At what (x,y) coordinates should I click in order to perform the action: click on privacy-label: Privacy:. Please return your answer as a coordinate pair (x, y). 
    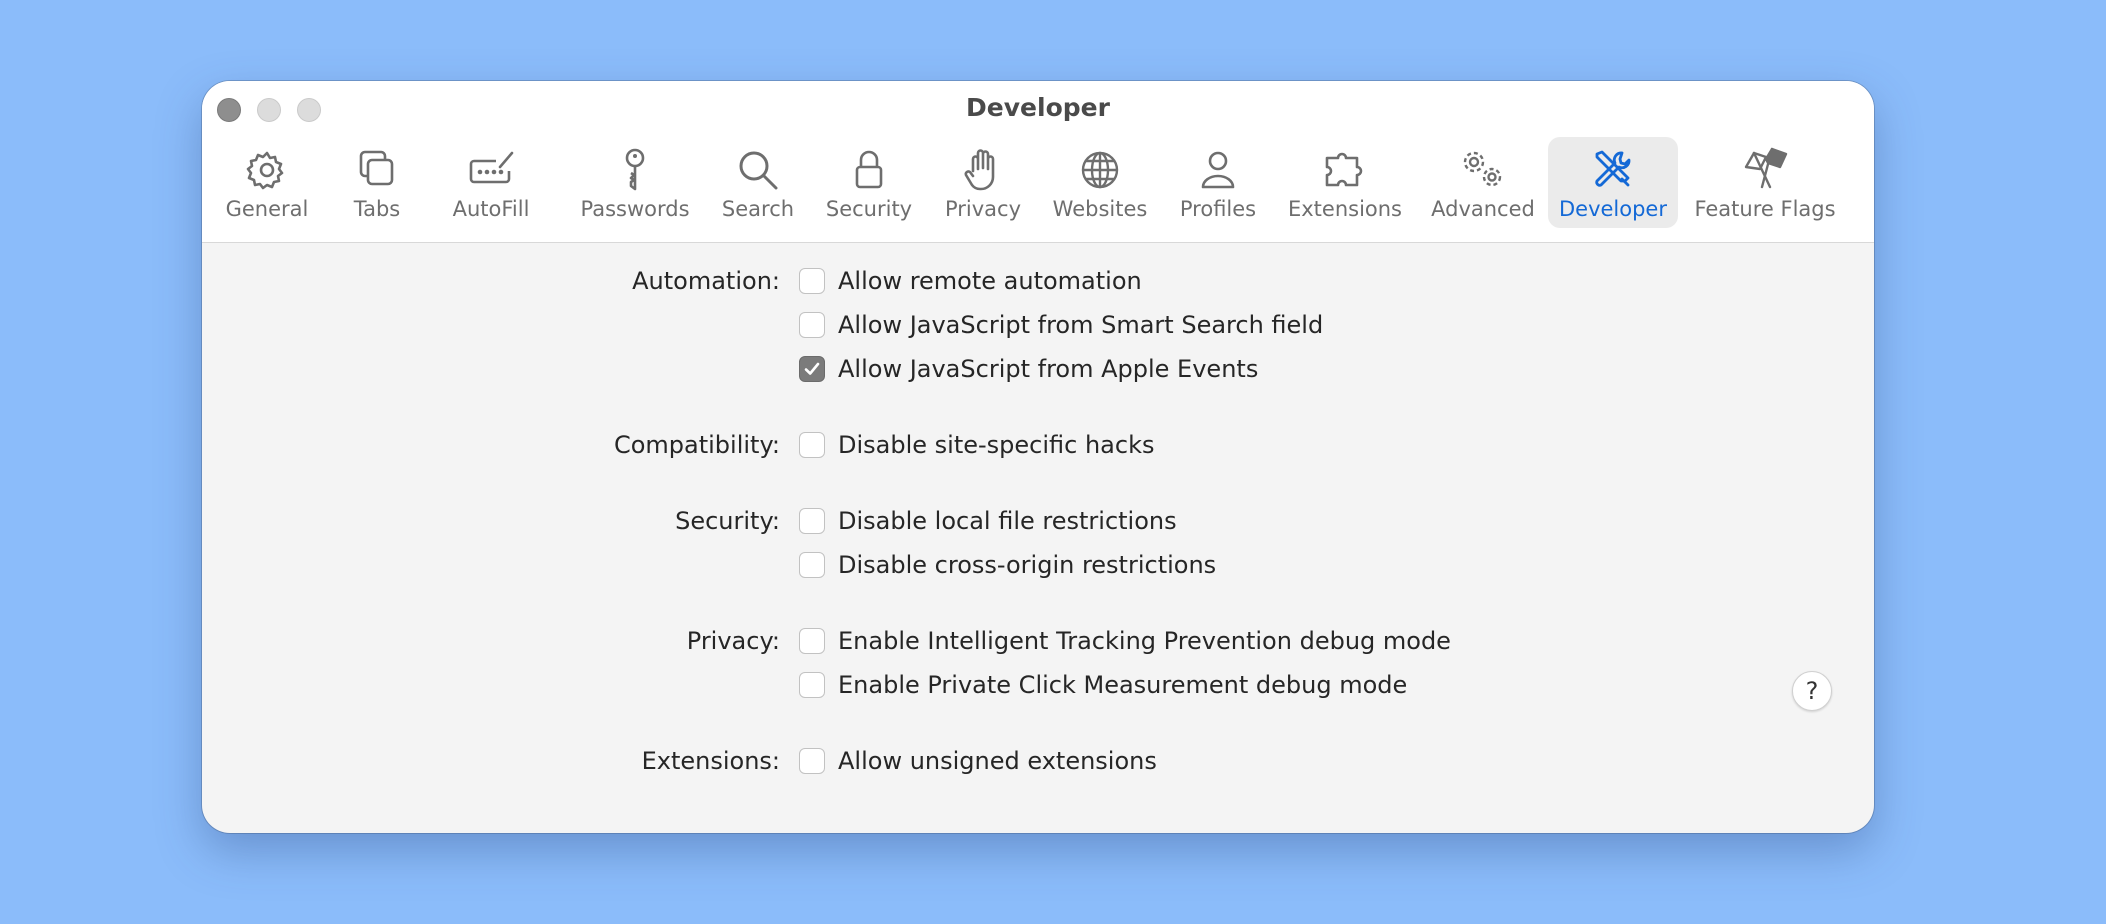
    Looking at the image, I should click on (733, 641).